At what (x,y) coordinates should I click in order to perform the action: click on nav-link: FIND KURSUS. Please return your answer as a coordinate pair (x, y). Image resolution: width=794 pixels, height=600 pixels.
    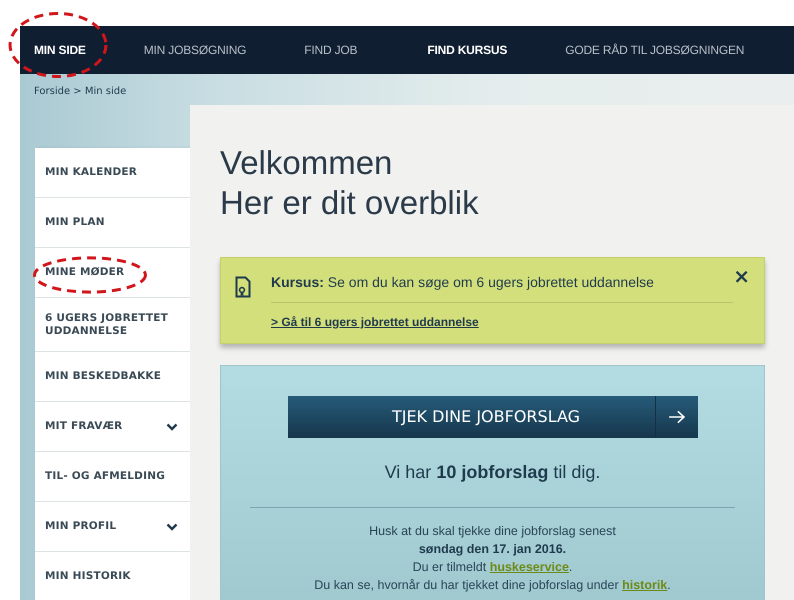
    Looking at the image, I should click on (467, 50).